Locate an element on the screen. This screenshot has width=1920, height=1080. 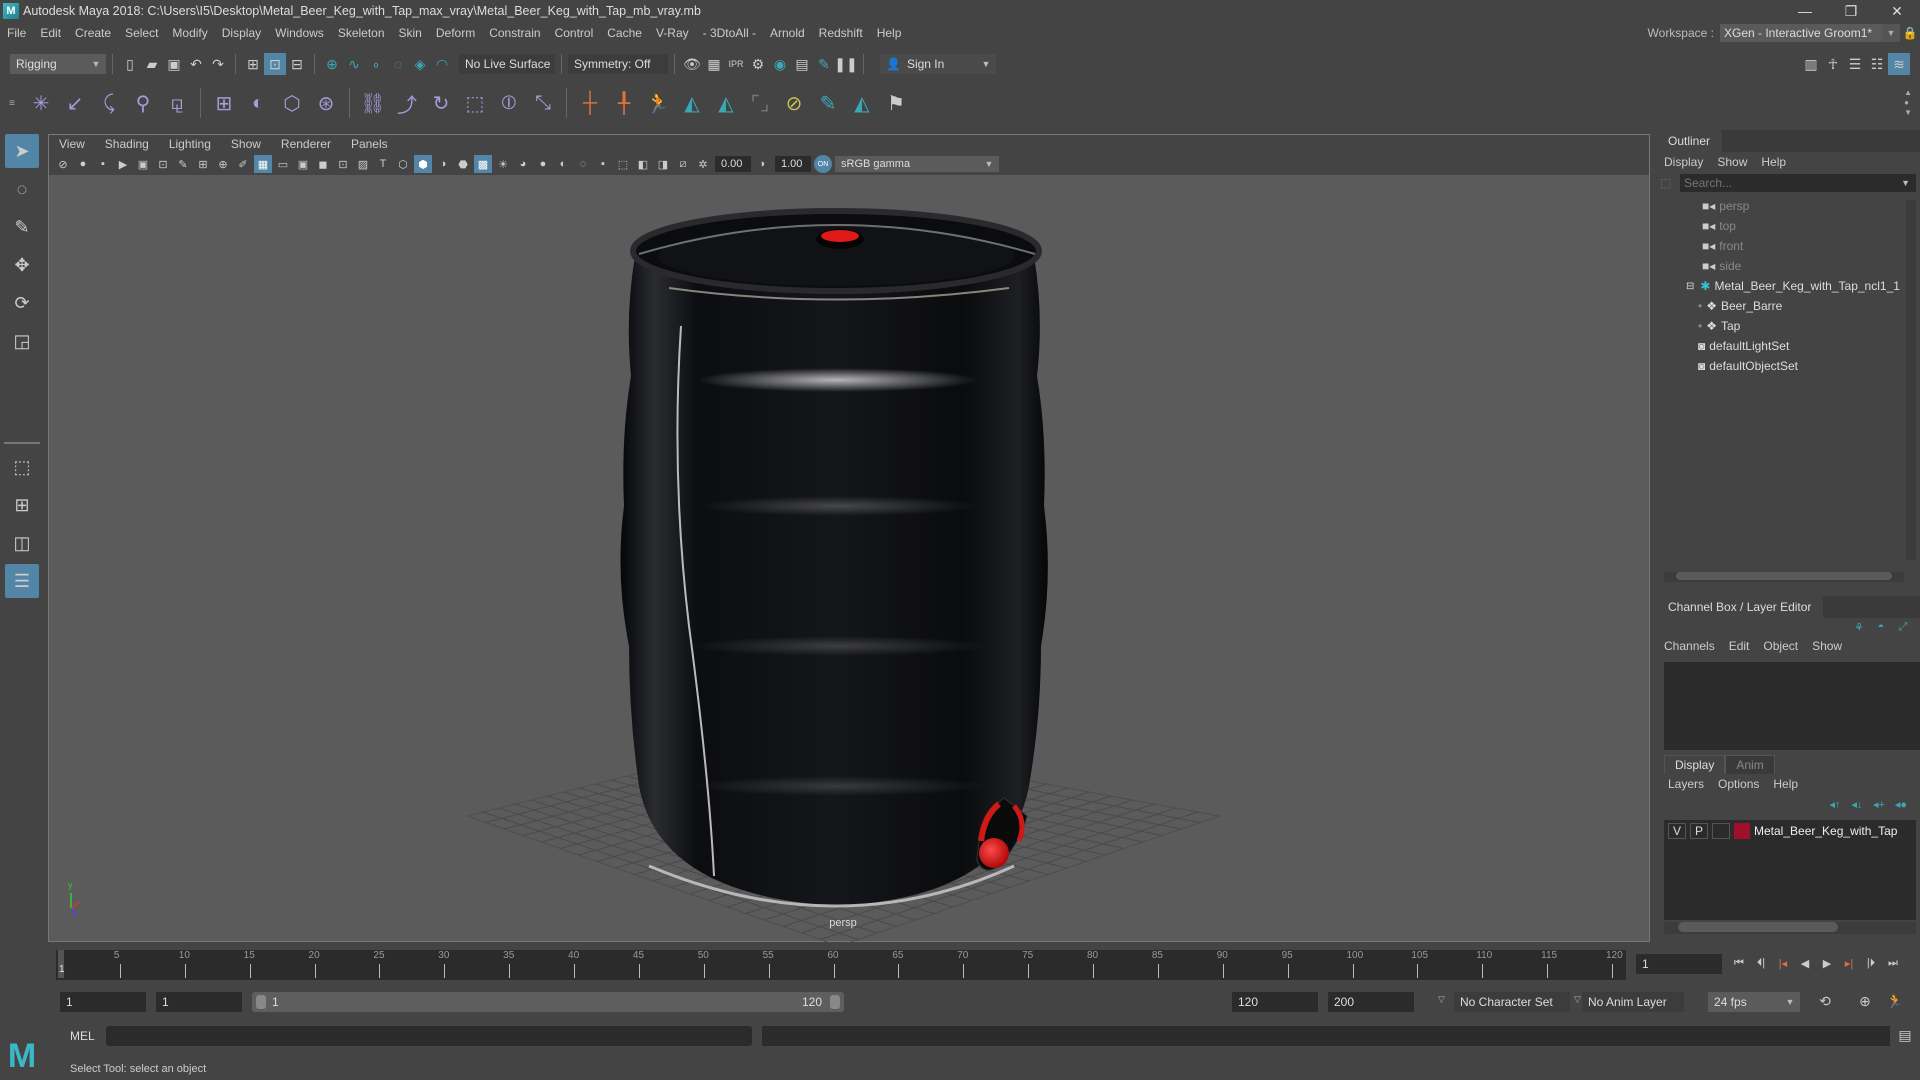
tool-settings-icon: ☷ is located at coordinates (1877, 64).